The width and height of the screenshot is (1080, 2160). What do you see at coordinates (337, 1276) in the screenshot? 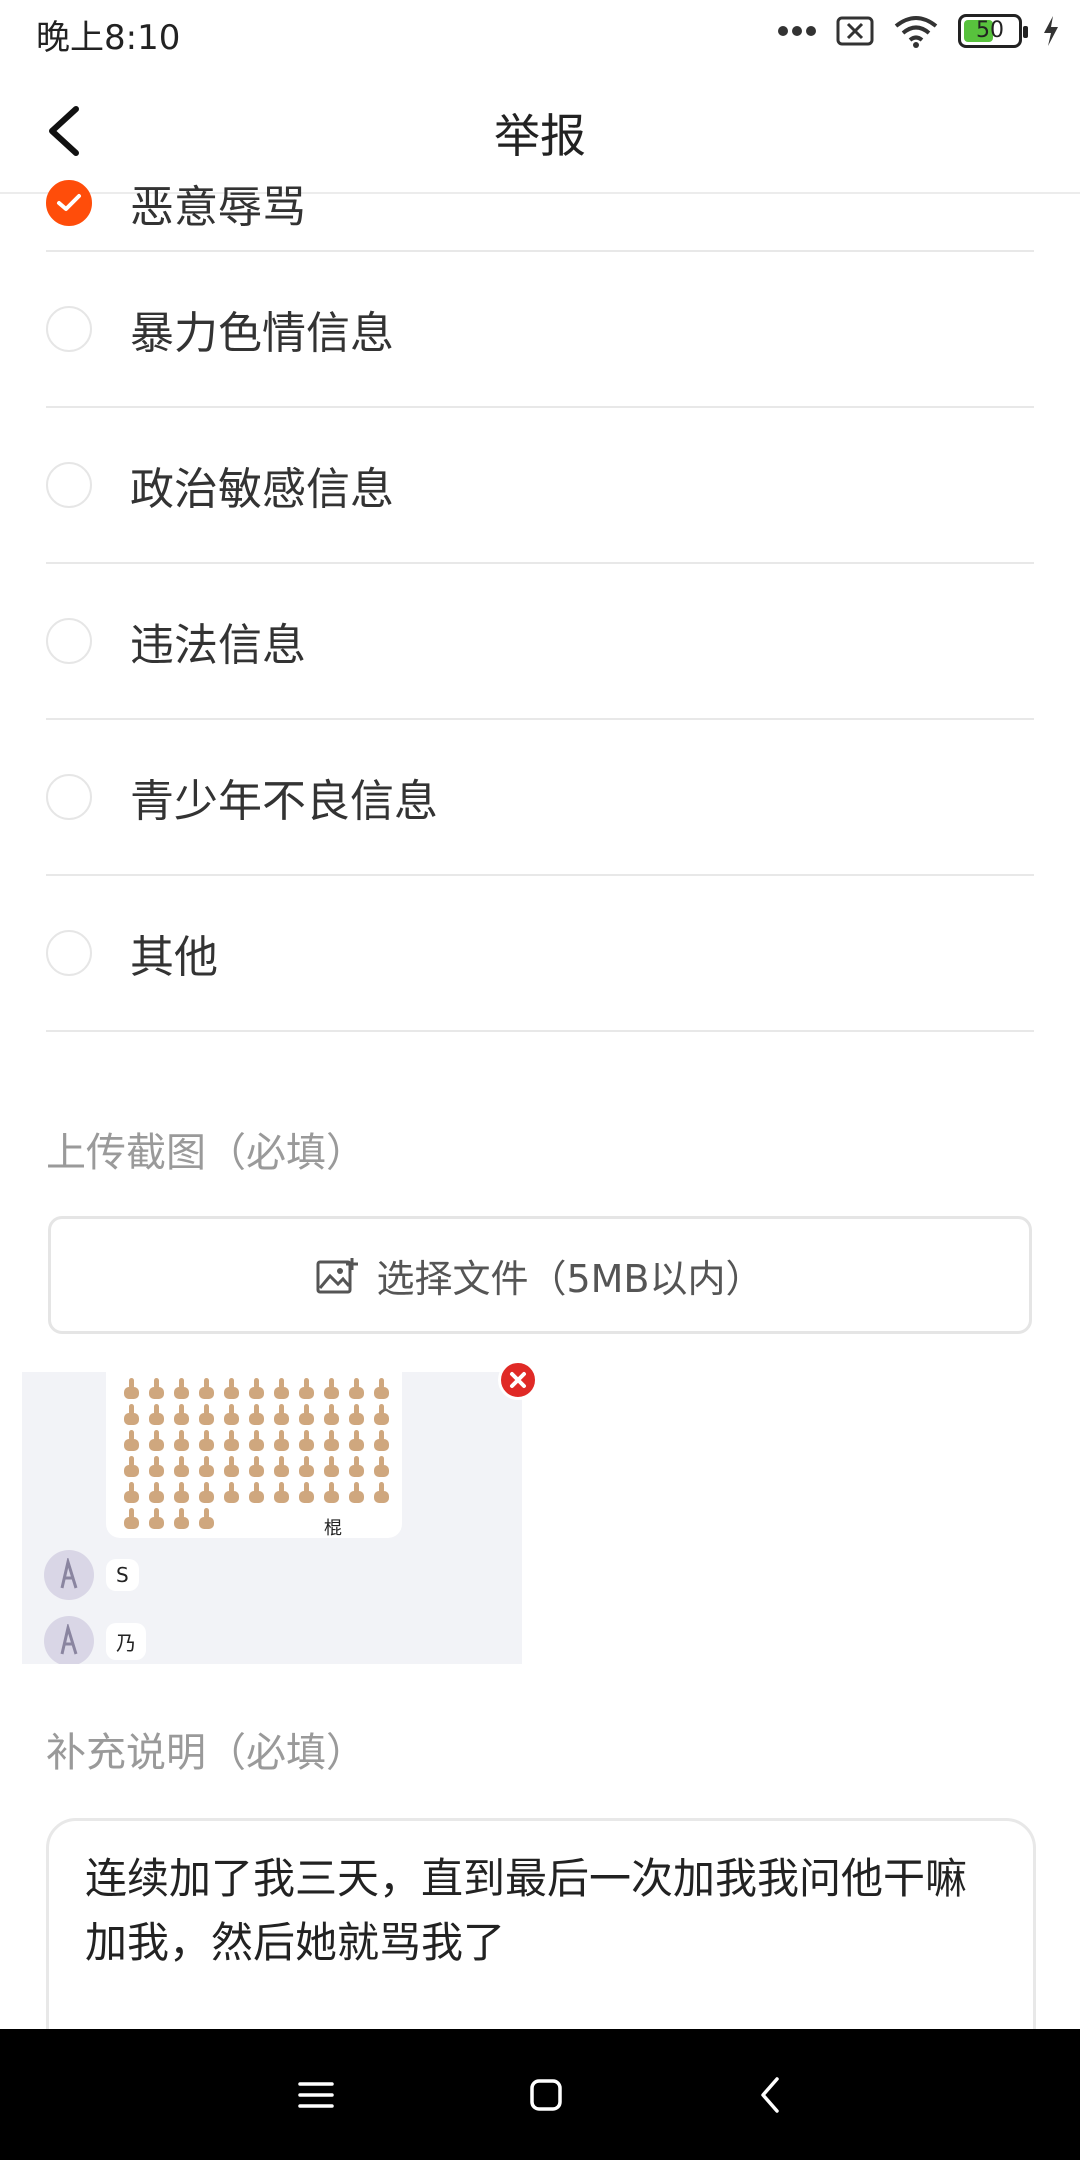
I see `image-upload-icon` at bounding box center [337, 1276].